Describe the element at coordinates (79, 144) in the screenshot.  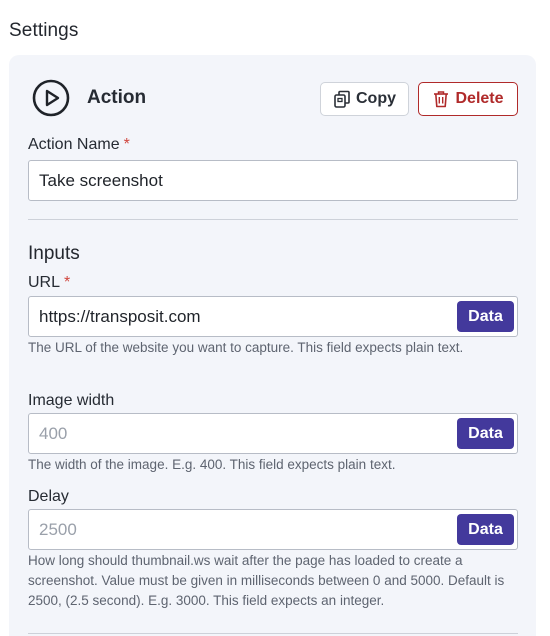
I see `action-name-label: Action Name *` at that location.